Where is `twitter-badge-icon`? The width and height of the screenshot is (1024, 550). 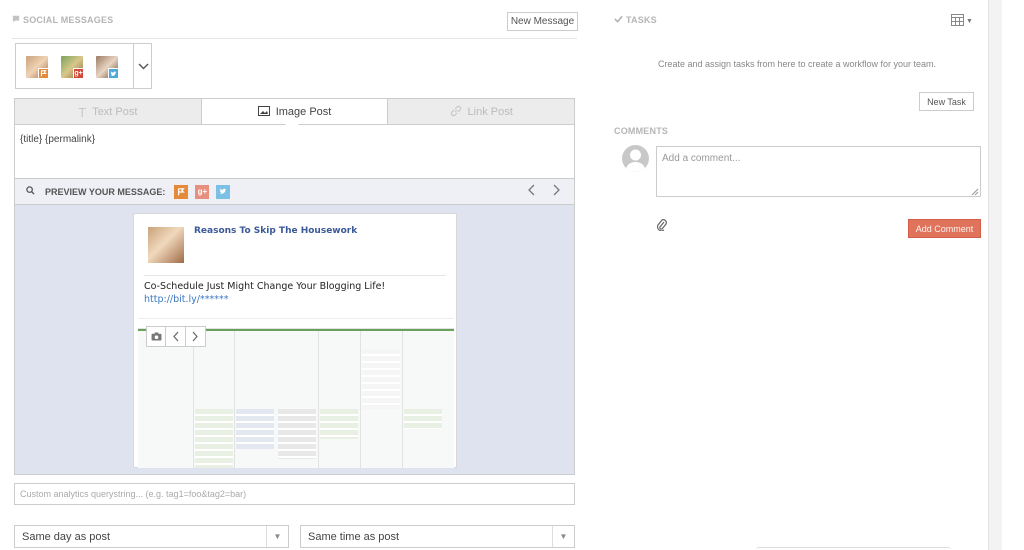 twitter-badge-icon is located at coordinates (113, 73).